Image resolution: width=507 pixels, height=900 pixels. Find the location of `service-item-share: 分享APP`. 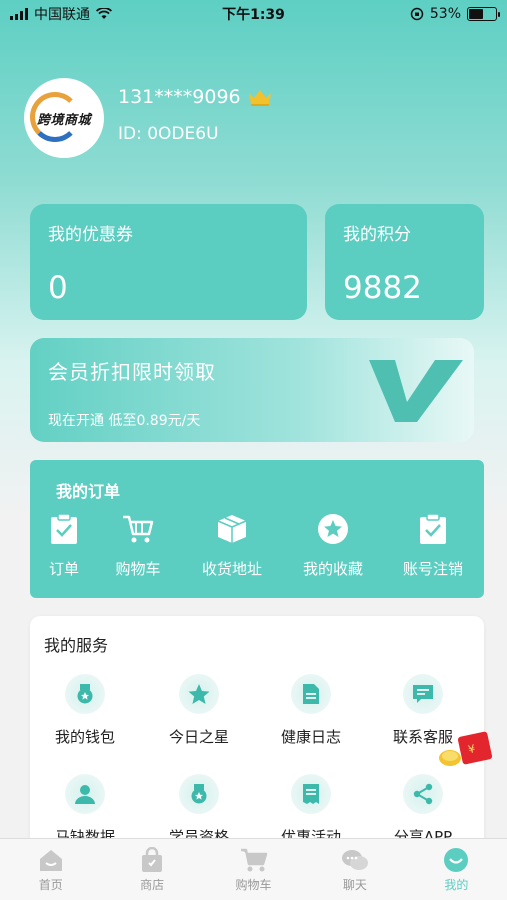

service-item-share: 分享APP is located at coordinates (423, 810).